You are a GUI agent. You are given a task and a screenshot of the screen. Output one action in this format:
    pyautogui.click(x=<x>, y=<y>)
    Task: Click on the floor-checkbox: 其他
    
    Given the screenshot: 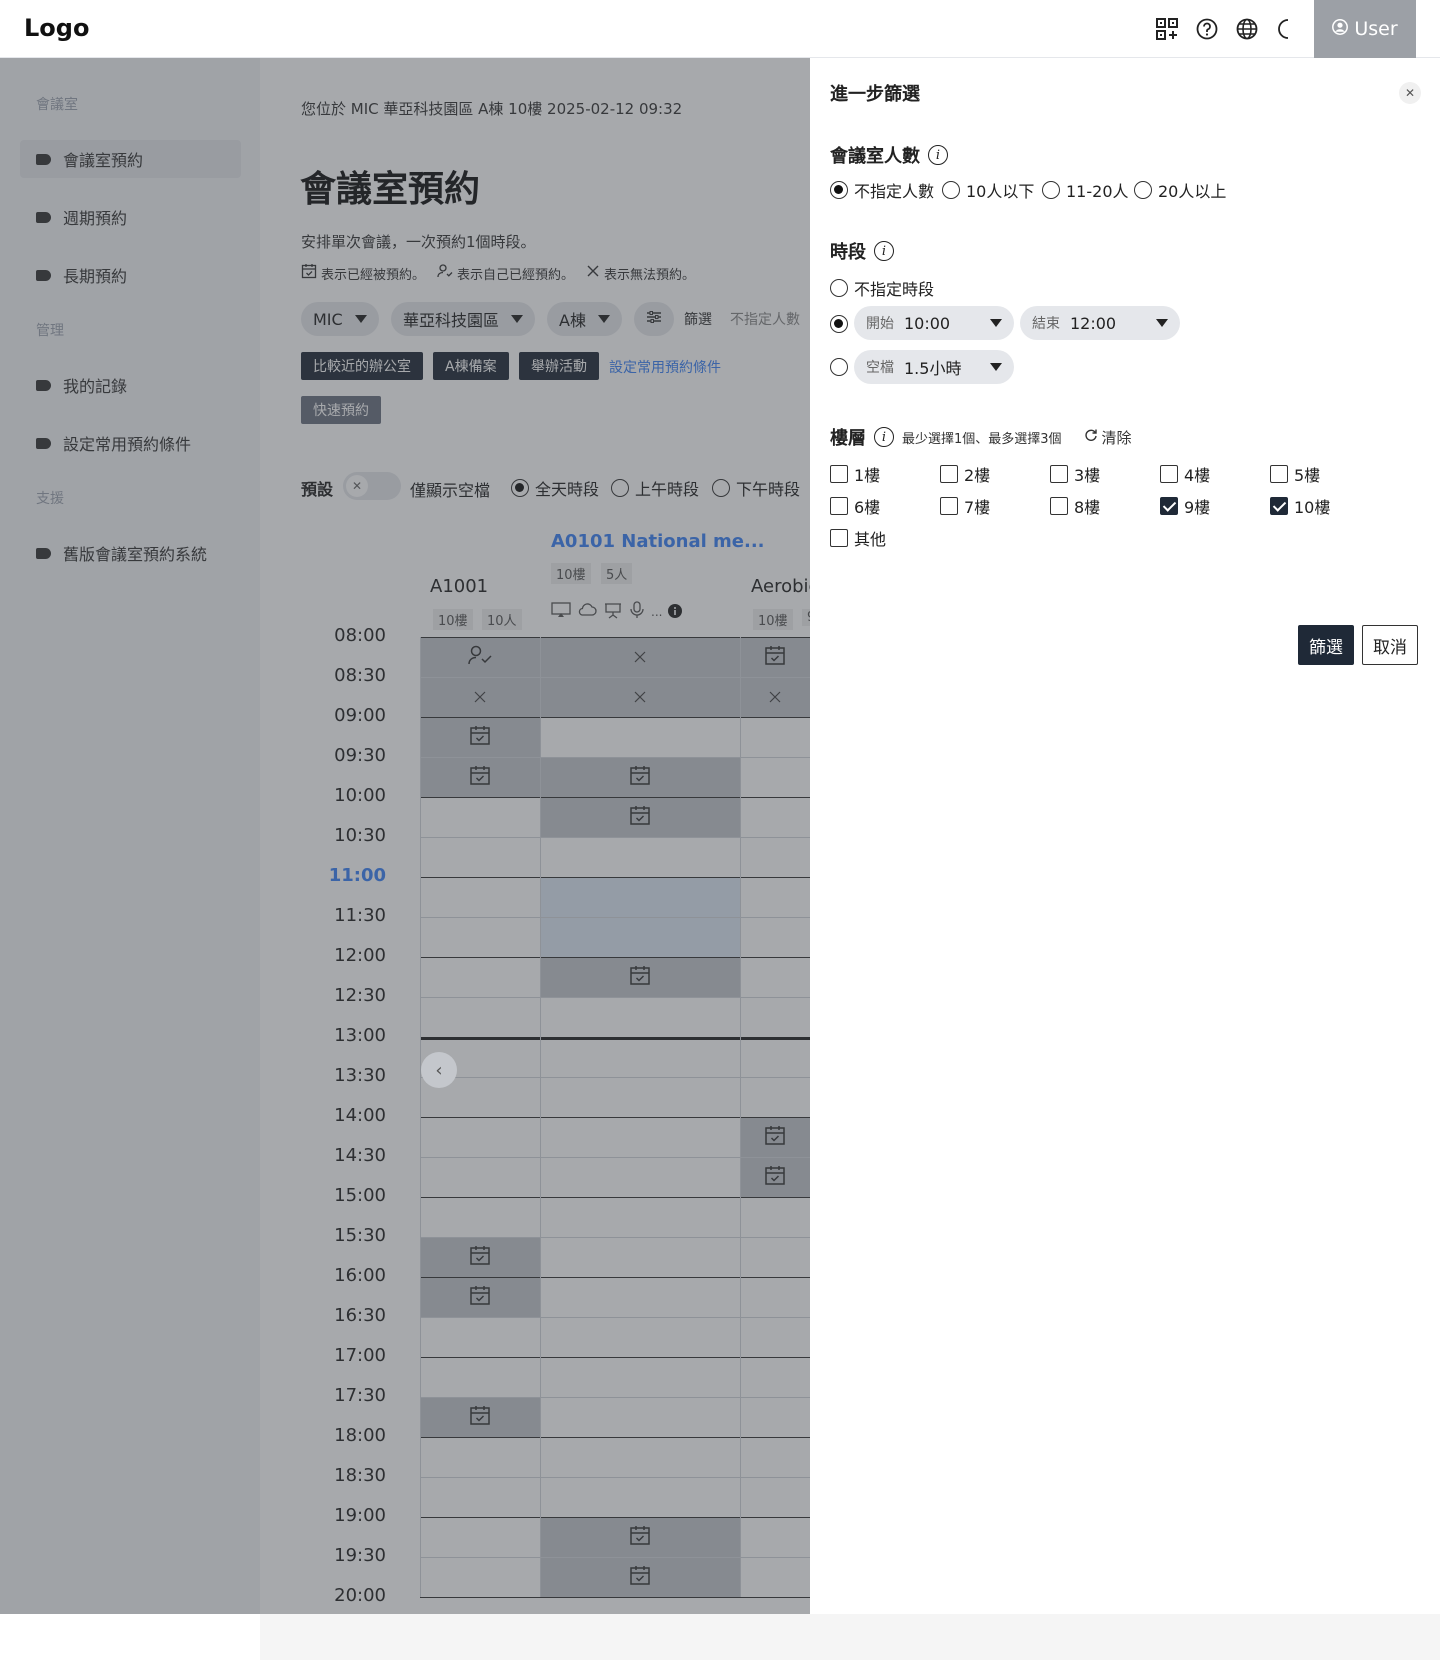 What is the action you would take?
    pyautogui.click(x=858, y=538)
    